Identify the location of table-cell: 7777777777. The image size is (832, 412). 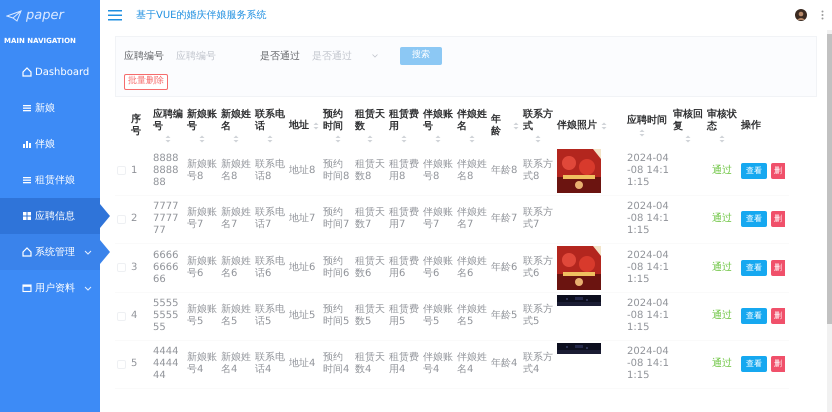
(168, 219).